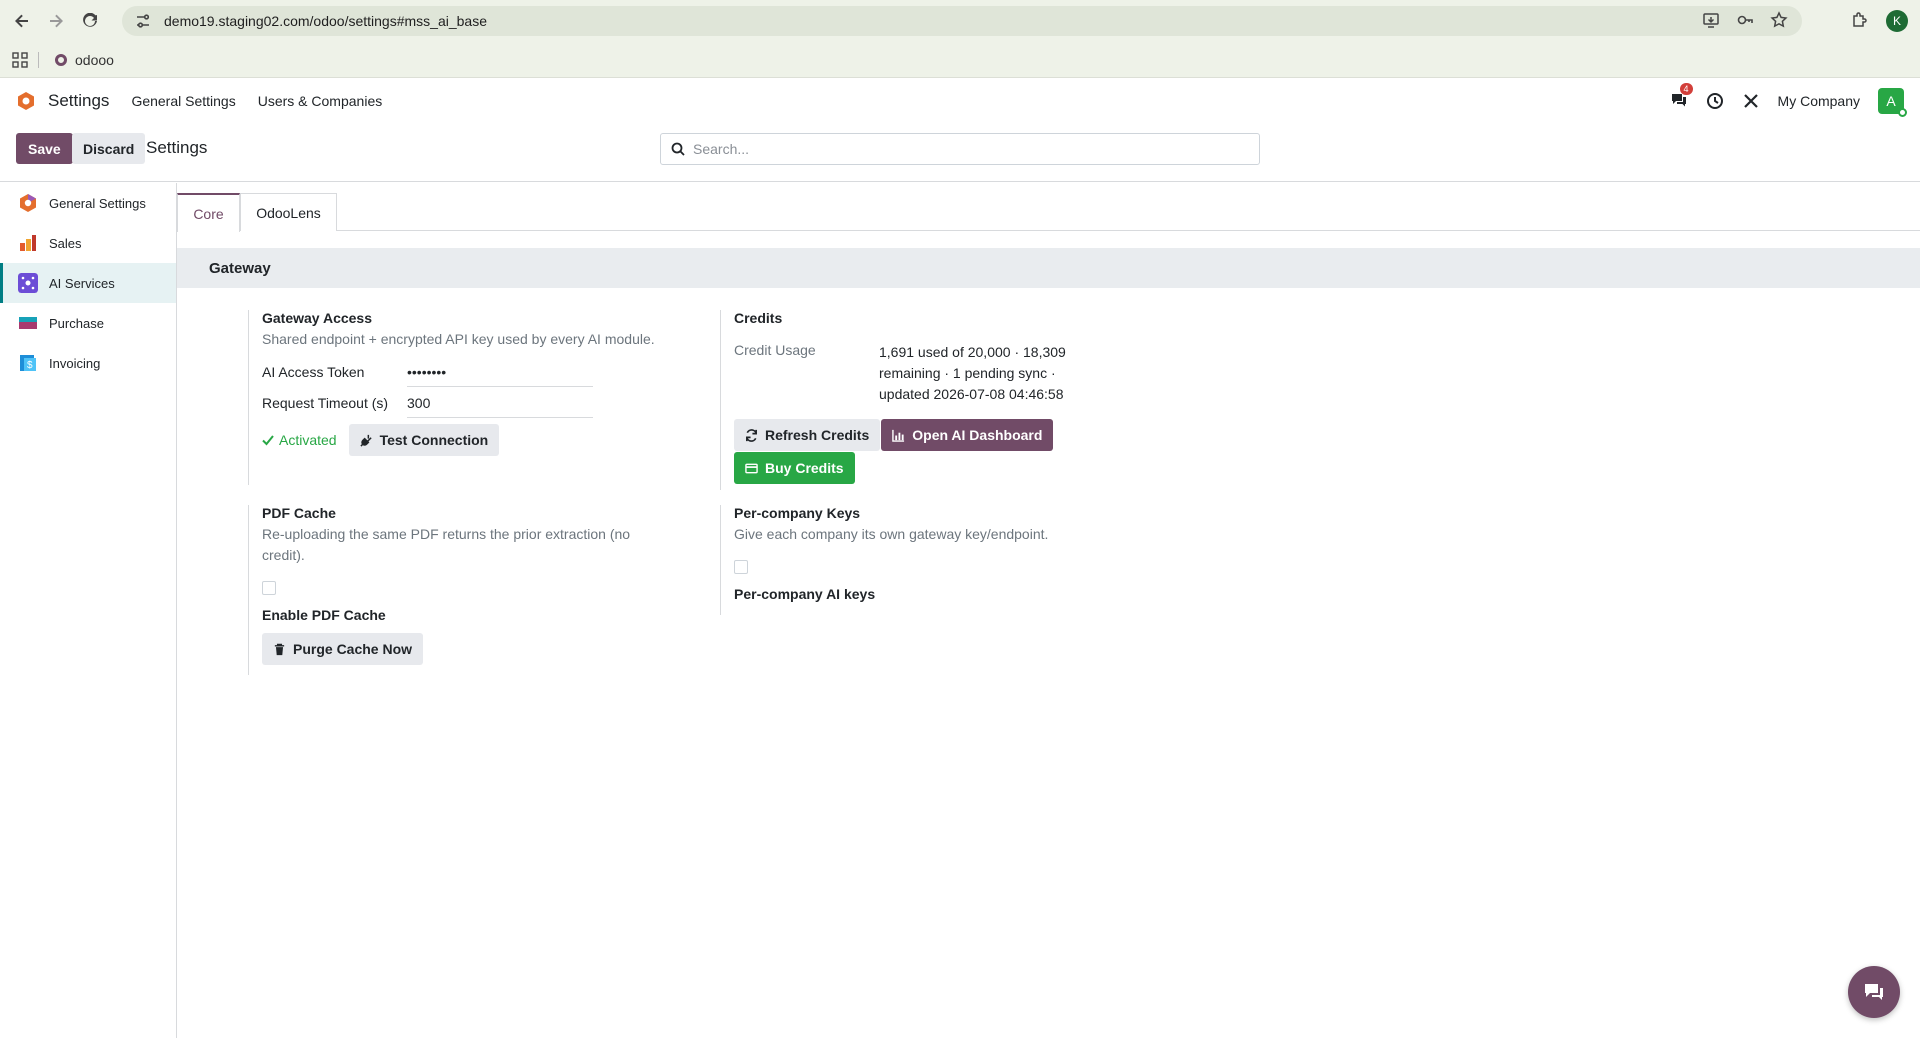 Image resolution: width=1920 pixels, height=1038 pixels. Describe the element at coordinates (500, 405) in the screenshot. I see `timeout-field: 300` at that location.